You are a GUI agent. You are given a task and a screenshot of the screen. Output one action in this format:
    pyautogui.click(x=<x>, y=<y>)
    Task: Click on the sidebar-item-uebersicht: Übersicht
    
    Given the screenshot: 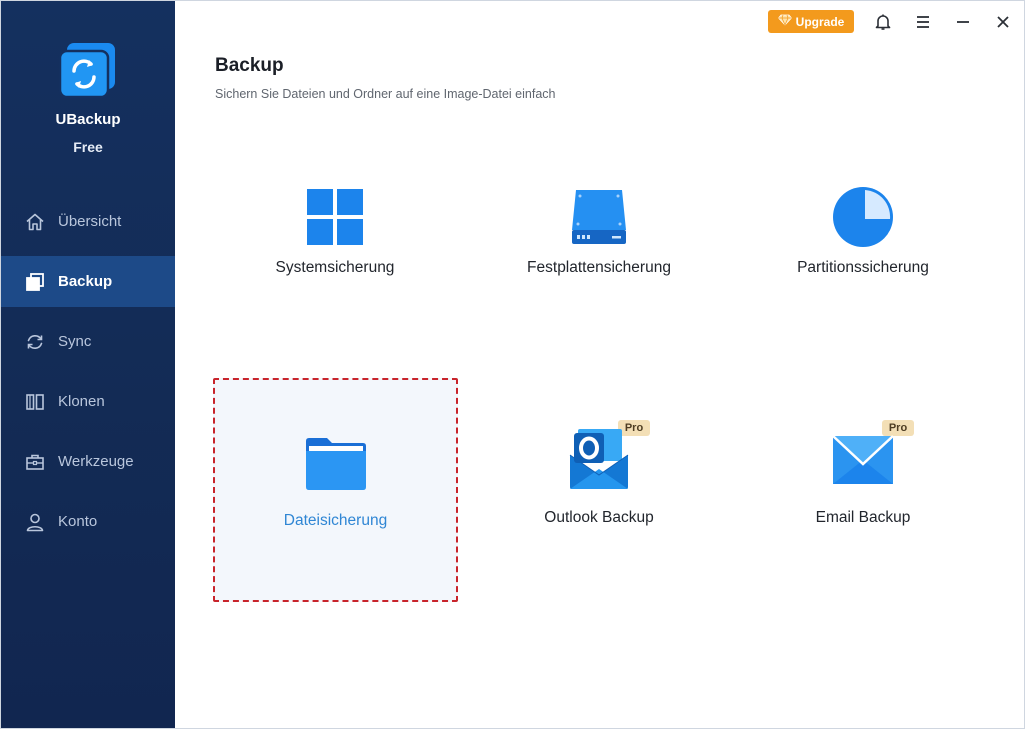 What is the action you would take?
    pyautogui.click(x=88, y=221)
    